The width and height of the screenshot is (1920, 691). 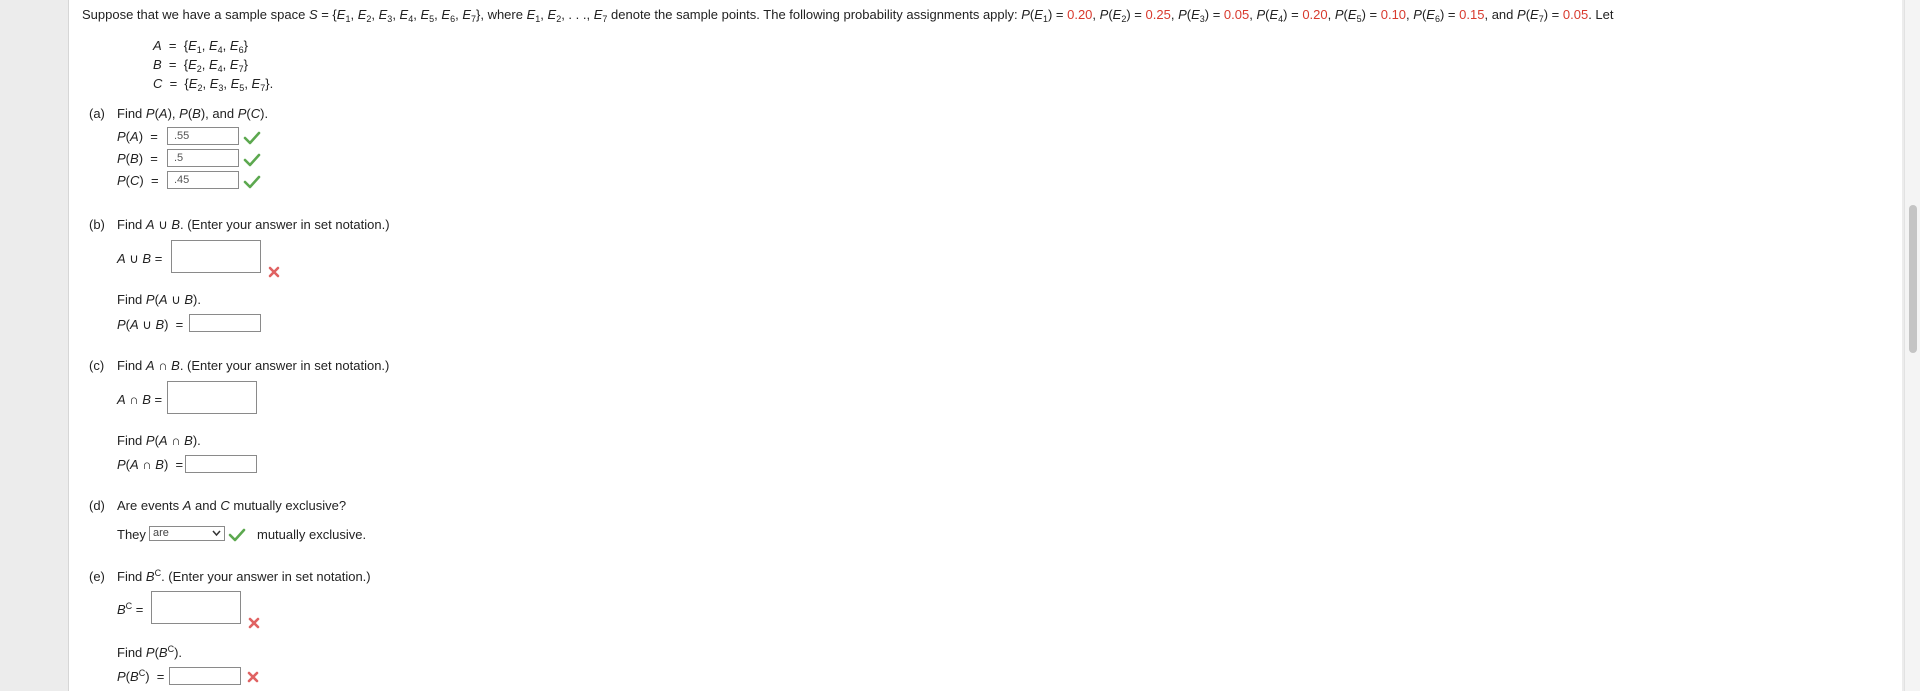 I want to click on exclusive-check-icon, so click(x=237, y=535).